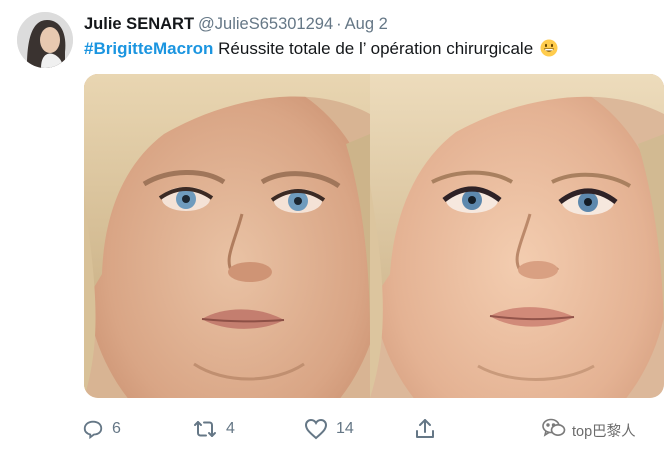 The image size is (672, 460). Describe the element at coordinates (45, 40) in the screenshot. I see `avatar` at that location.